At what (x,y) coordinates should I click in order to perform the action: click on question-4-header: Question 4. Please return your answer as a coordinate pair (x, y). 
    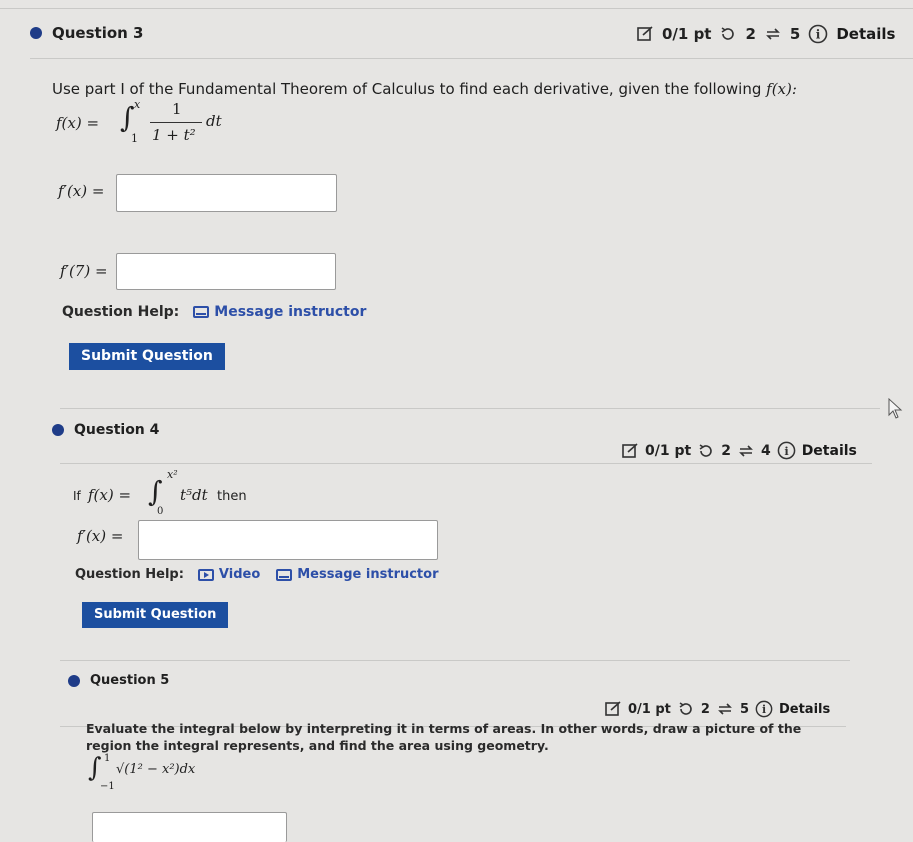
    Looking at the image, I should click on (105, 430).